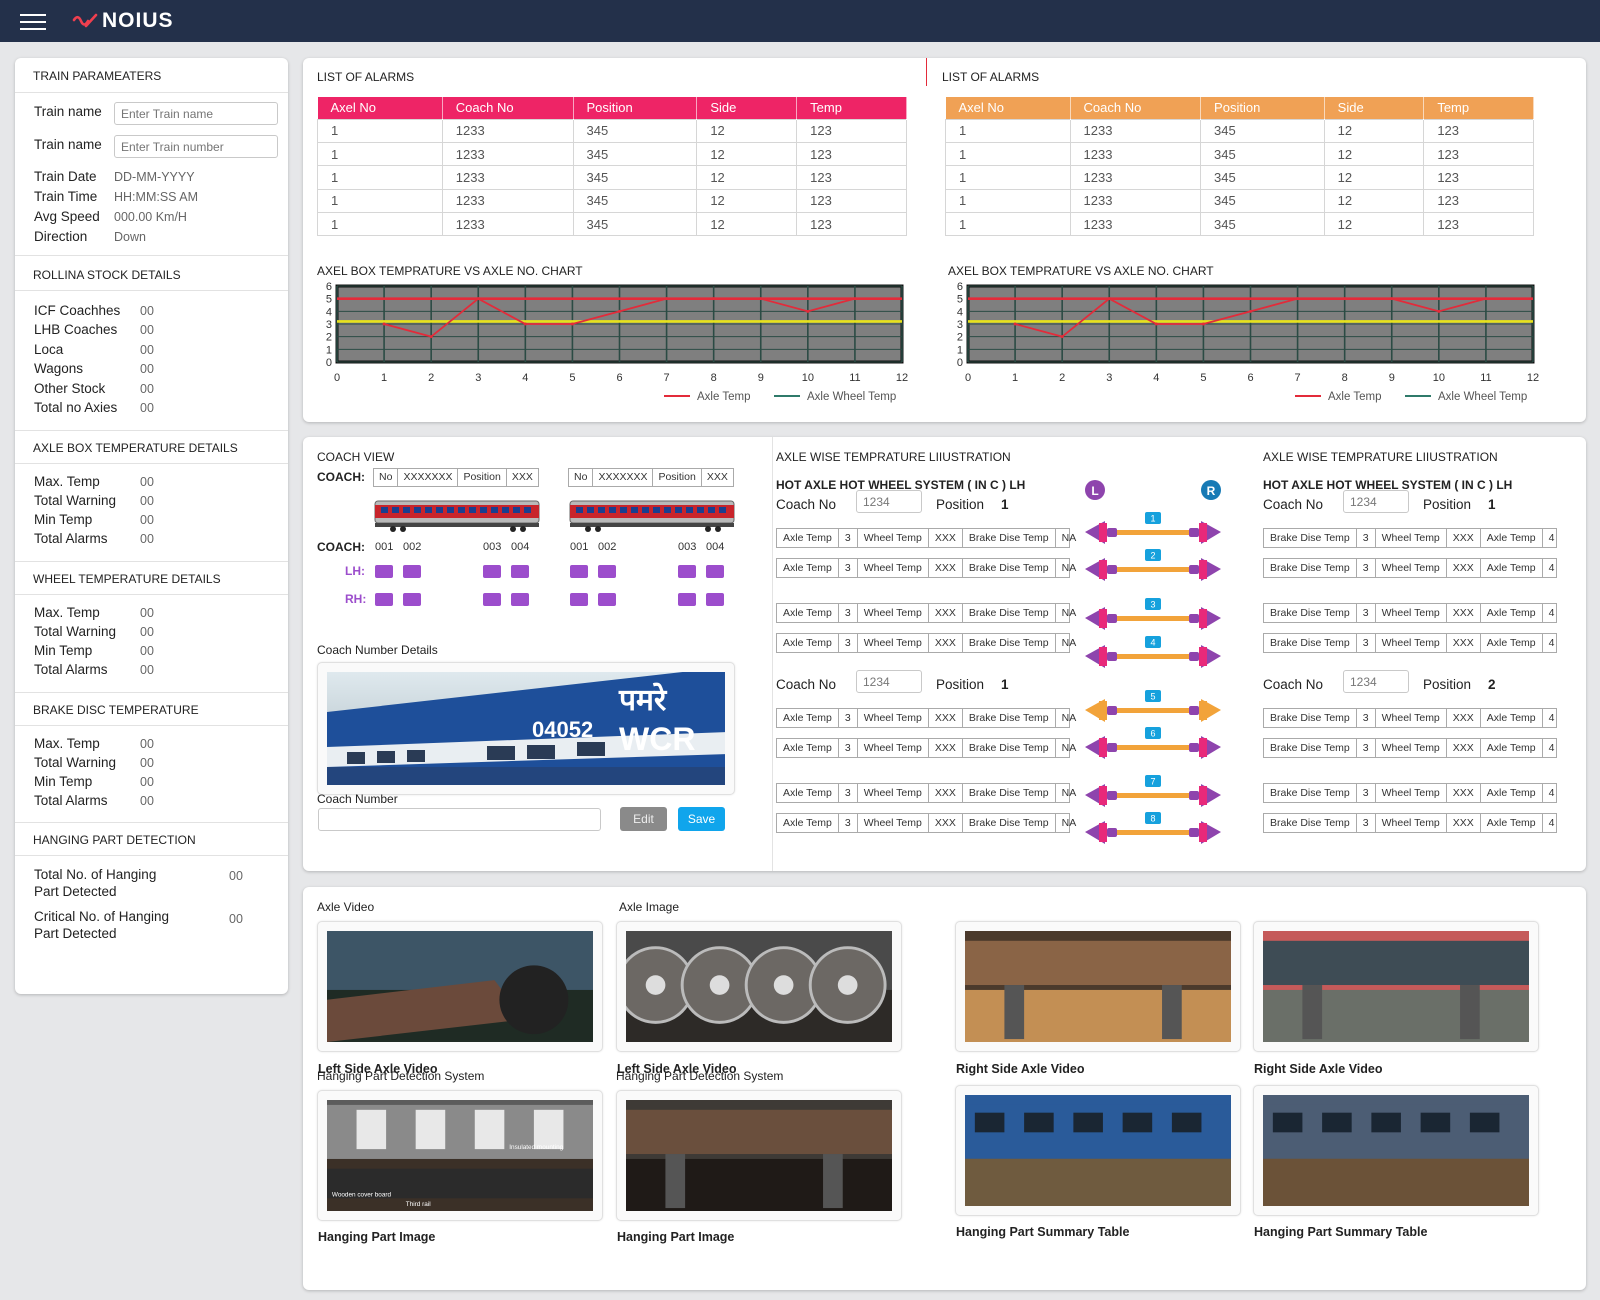 The height and width of the screenshot is (1300, 1600). What do you see at coordinates (67, 216) in the screenshot?
I see `avg-speed-label: Avg Speed` at bounding box center [67, 216].